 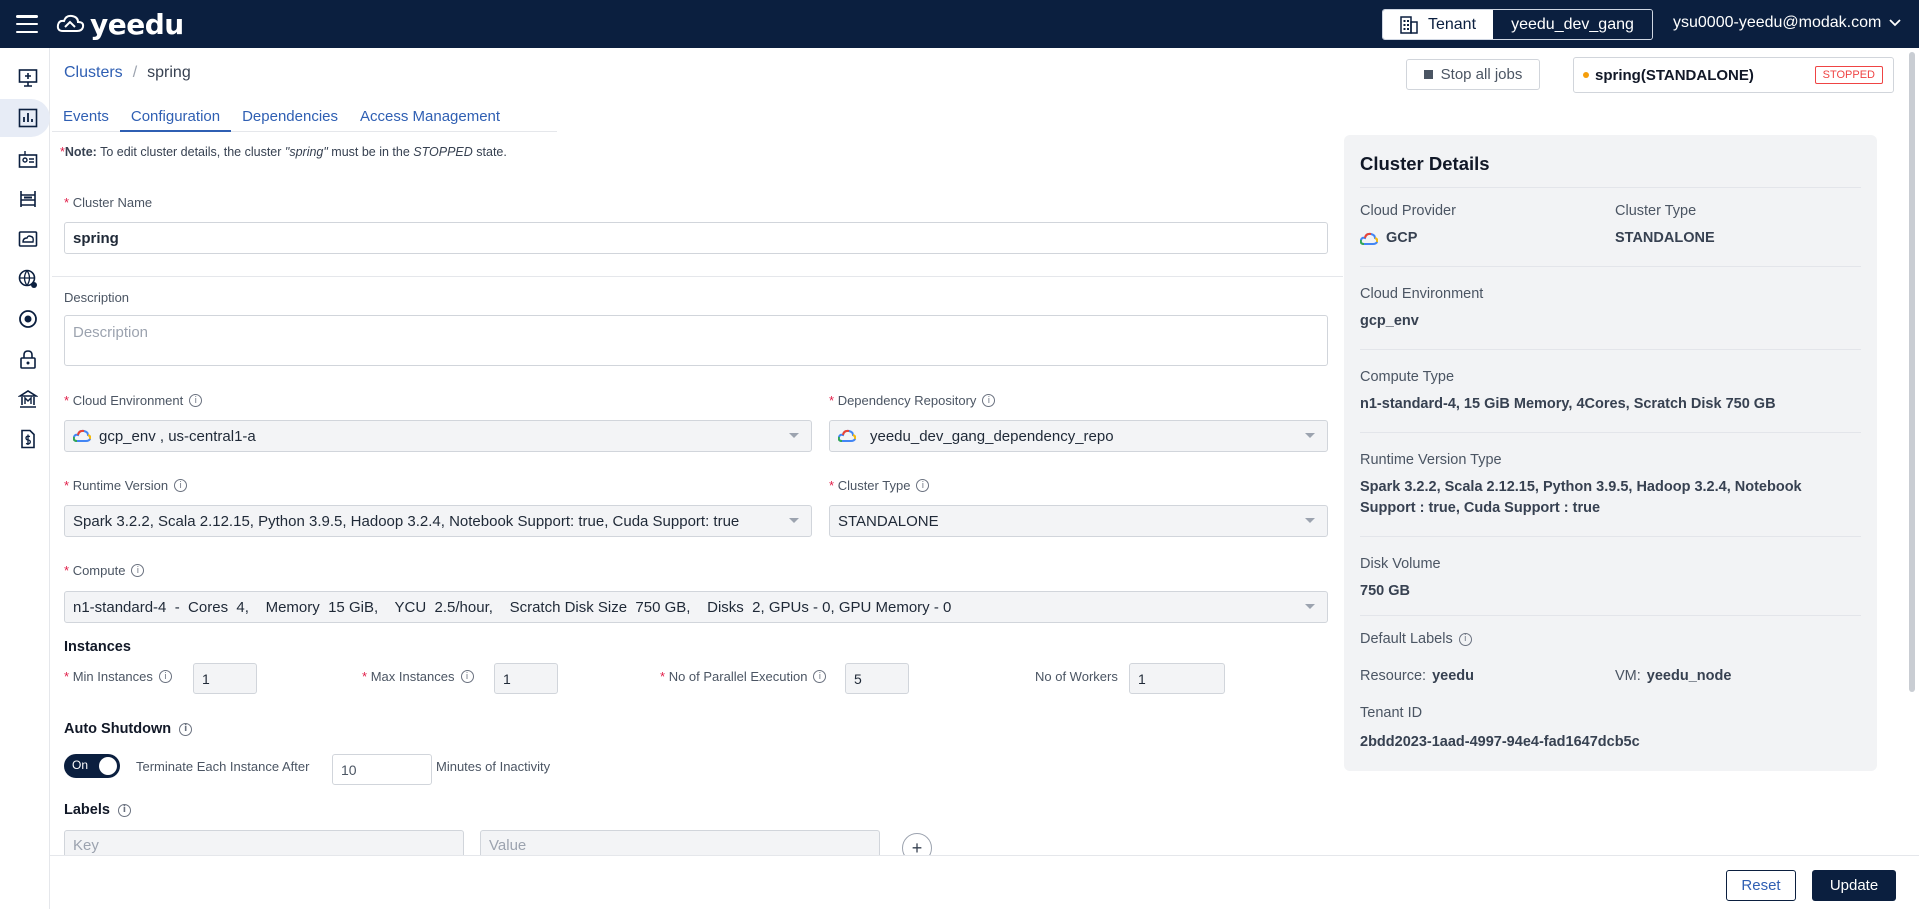 What do you see at coordinates (28, 399) in the screenshot?
I see `nav-bank-icon` at bounding box center [28, 399].